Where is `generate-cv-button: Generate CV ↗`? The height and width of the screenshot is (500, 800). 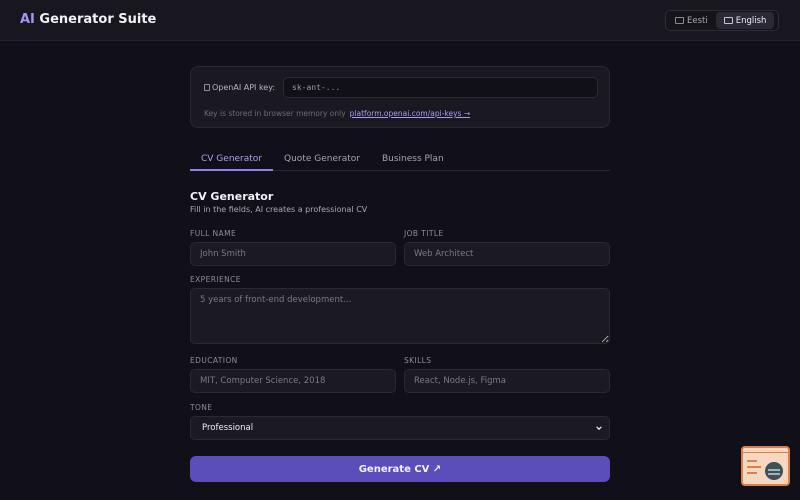 generate-cv-button: Generate CV ↗ is located at coordinates (400, 469).